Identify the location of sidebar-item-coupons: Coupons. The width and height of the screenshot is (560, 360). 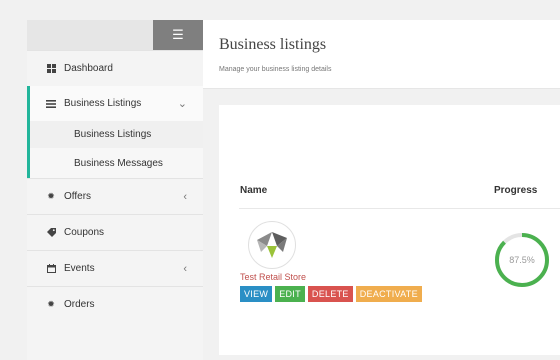
(115, 232).